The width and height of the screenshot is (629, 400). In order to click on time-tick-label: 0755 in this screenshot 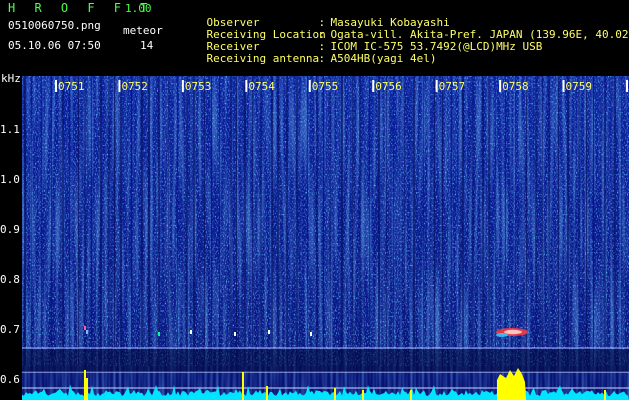, I will do `click(325, 86)`.